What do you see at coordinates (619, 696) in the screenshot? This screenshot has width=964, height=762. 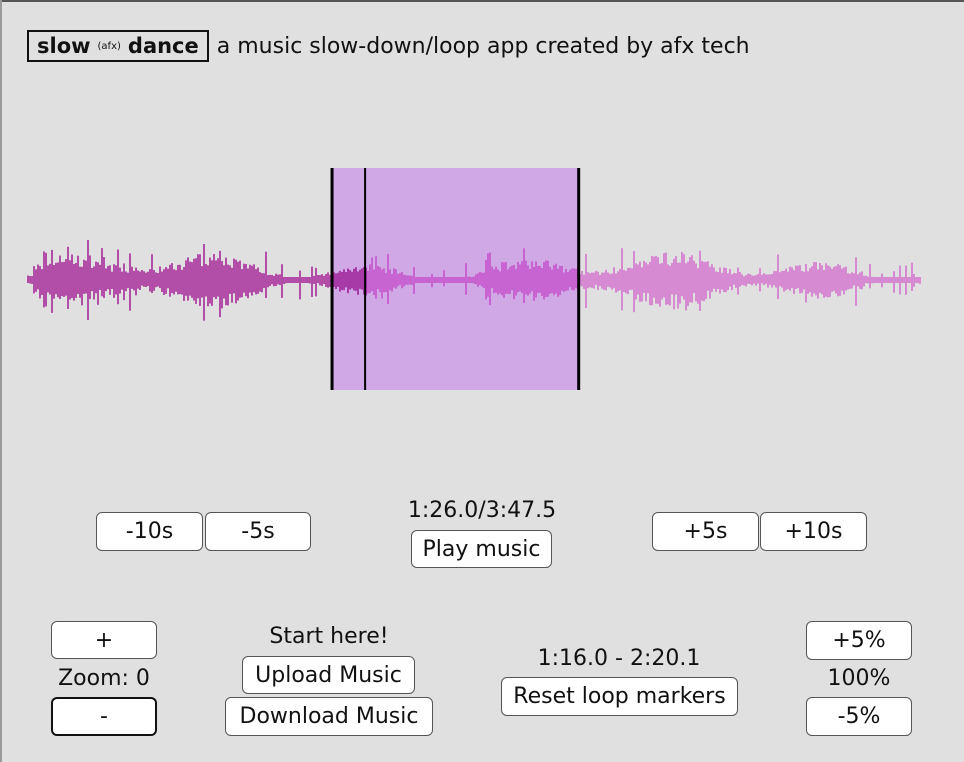 I see `reset-loop-markers-button: Reset loop markers` at bounding box center [619, 696].